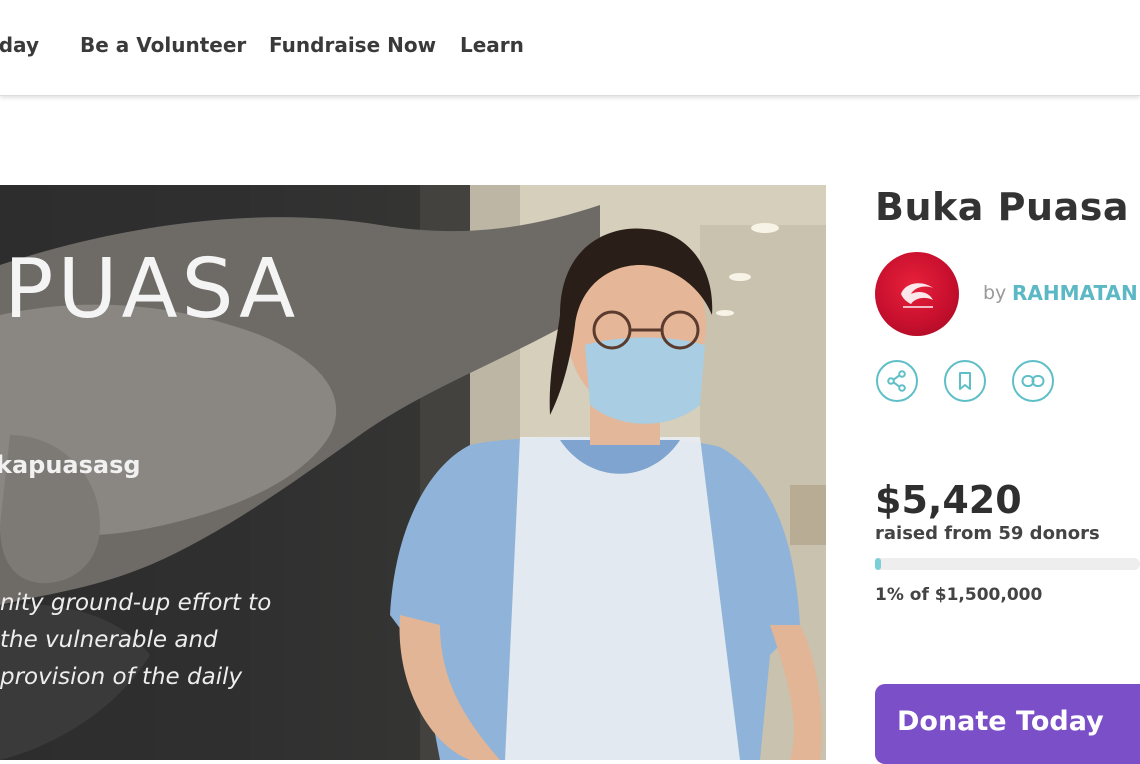 This screenshot has width=1140, height=764. I want to click on copy-link-button, so click(1033, 381).